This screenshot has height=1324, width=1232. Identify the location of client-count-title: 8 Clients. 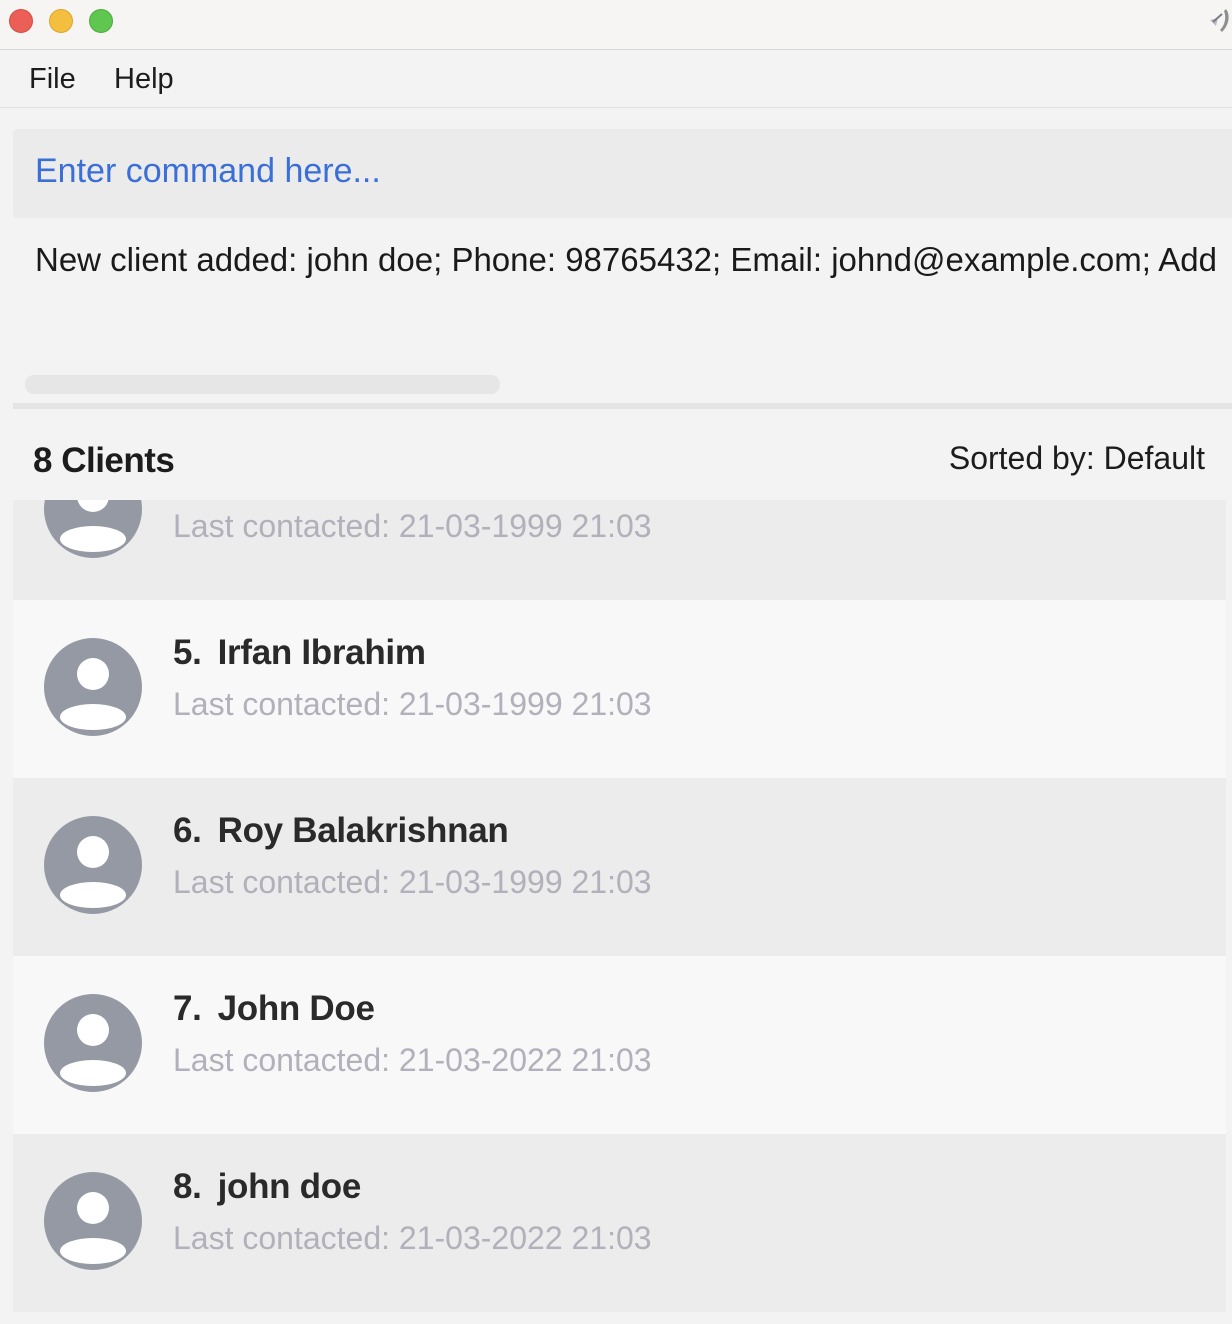
(104, 460).